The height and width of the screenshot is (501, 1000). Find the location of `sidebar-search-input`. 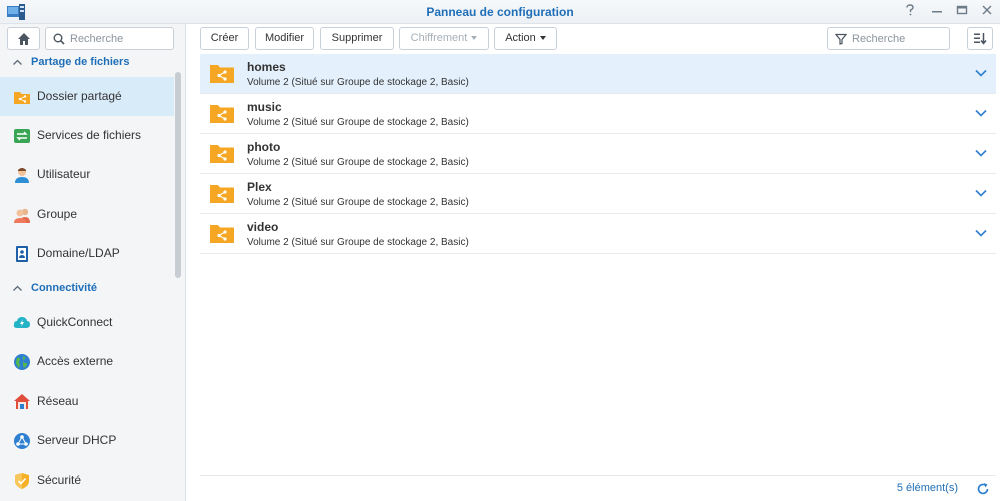

sidebar-search-input is located at coordinates (120, 39).